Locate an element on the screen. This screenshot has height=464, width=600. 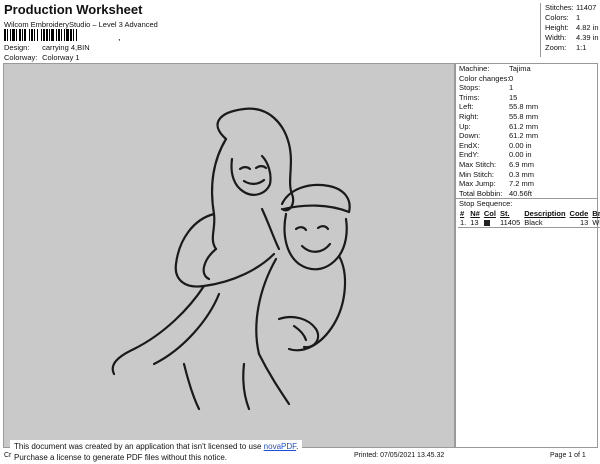
info-down: Down: 61.2 mm is located at coordinates (499, 136).